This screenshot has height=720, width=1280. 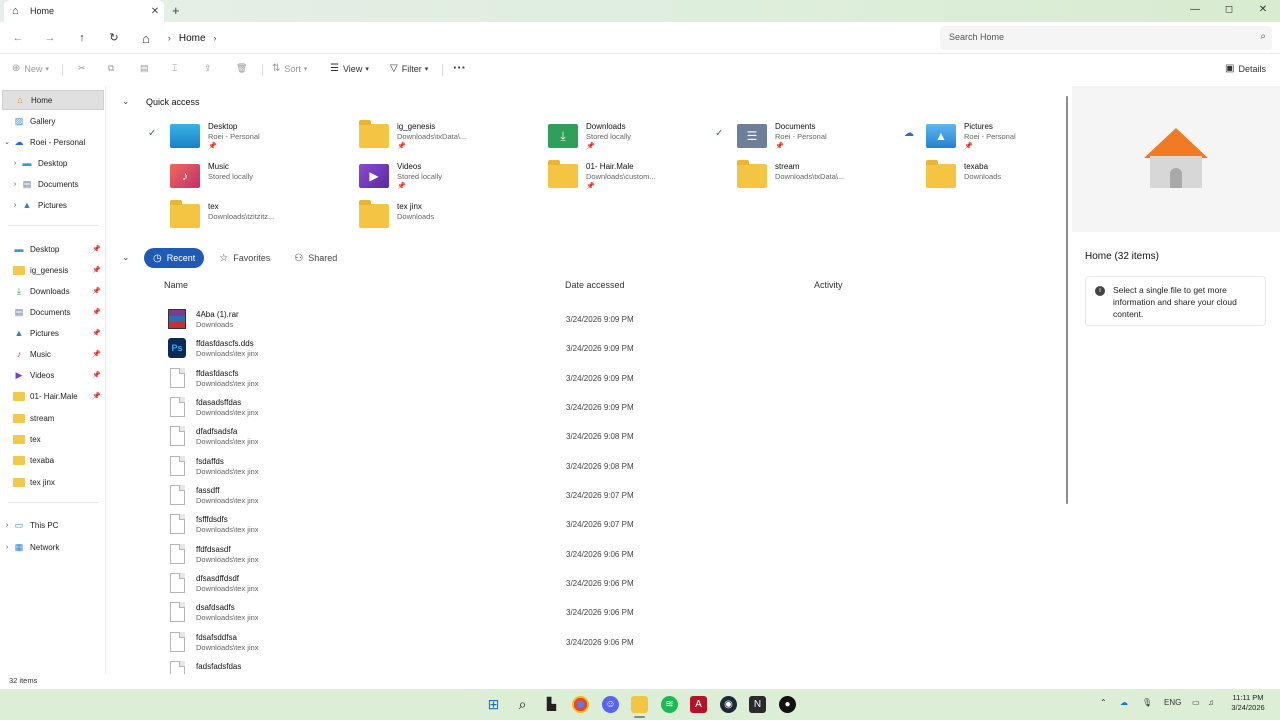 What do you see at coordinates (757, 704) in the screenshot?
I see `app-icon: N` at bounding box center [757, 704].